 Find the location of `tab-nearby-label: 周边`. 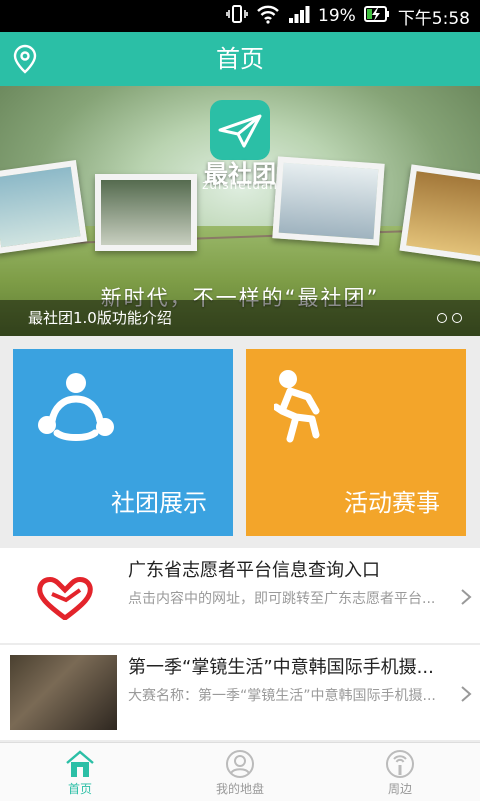

tab-nearby-label: 周边 is located at coordinates (399, 789).